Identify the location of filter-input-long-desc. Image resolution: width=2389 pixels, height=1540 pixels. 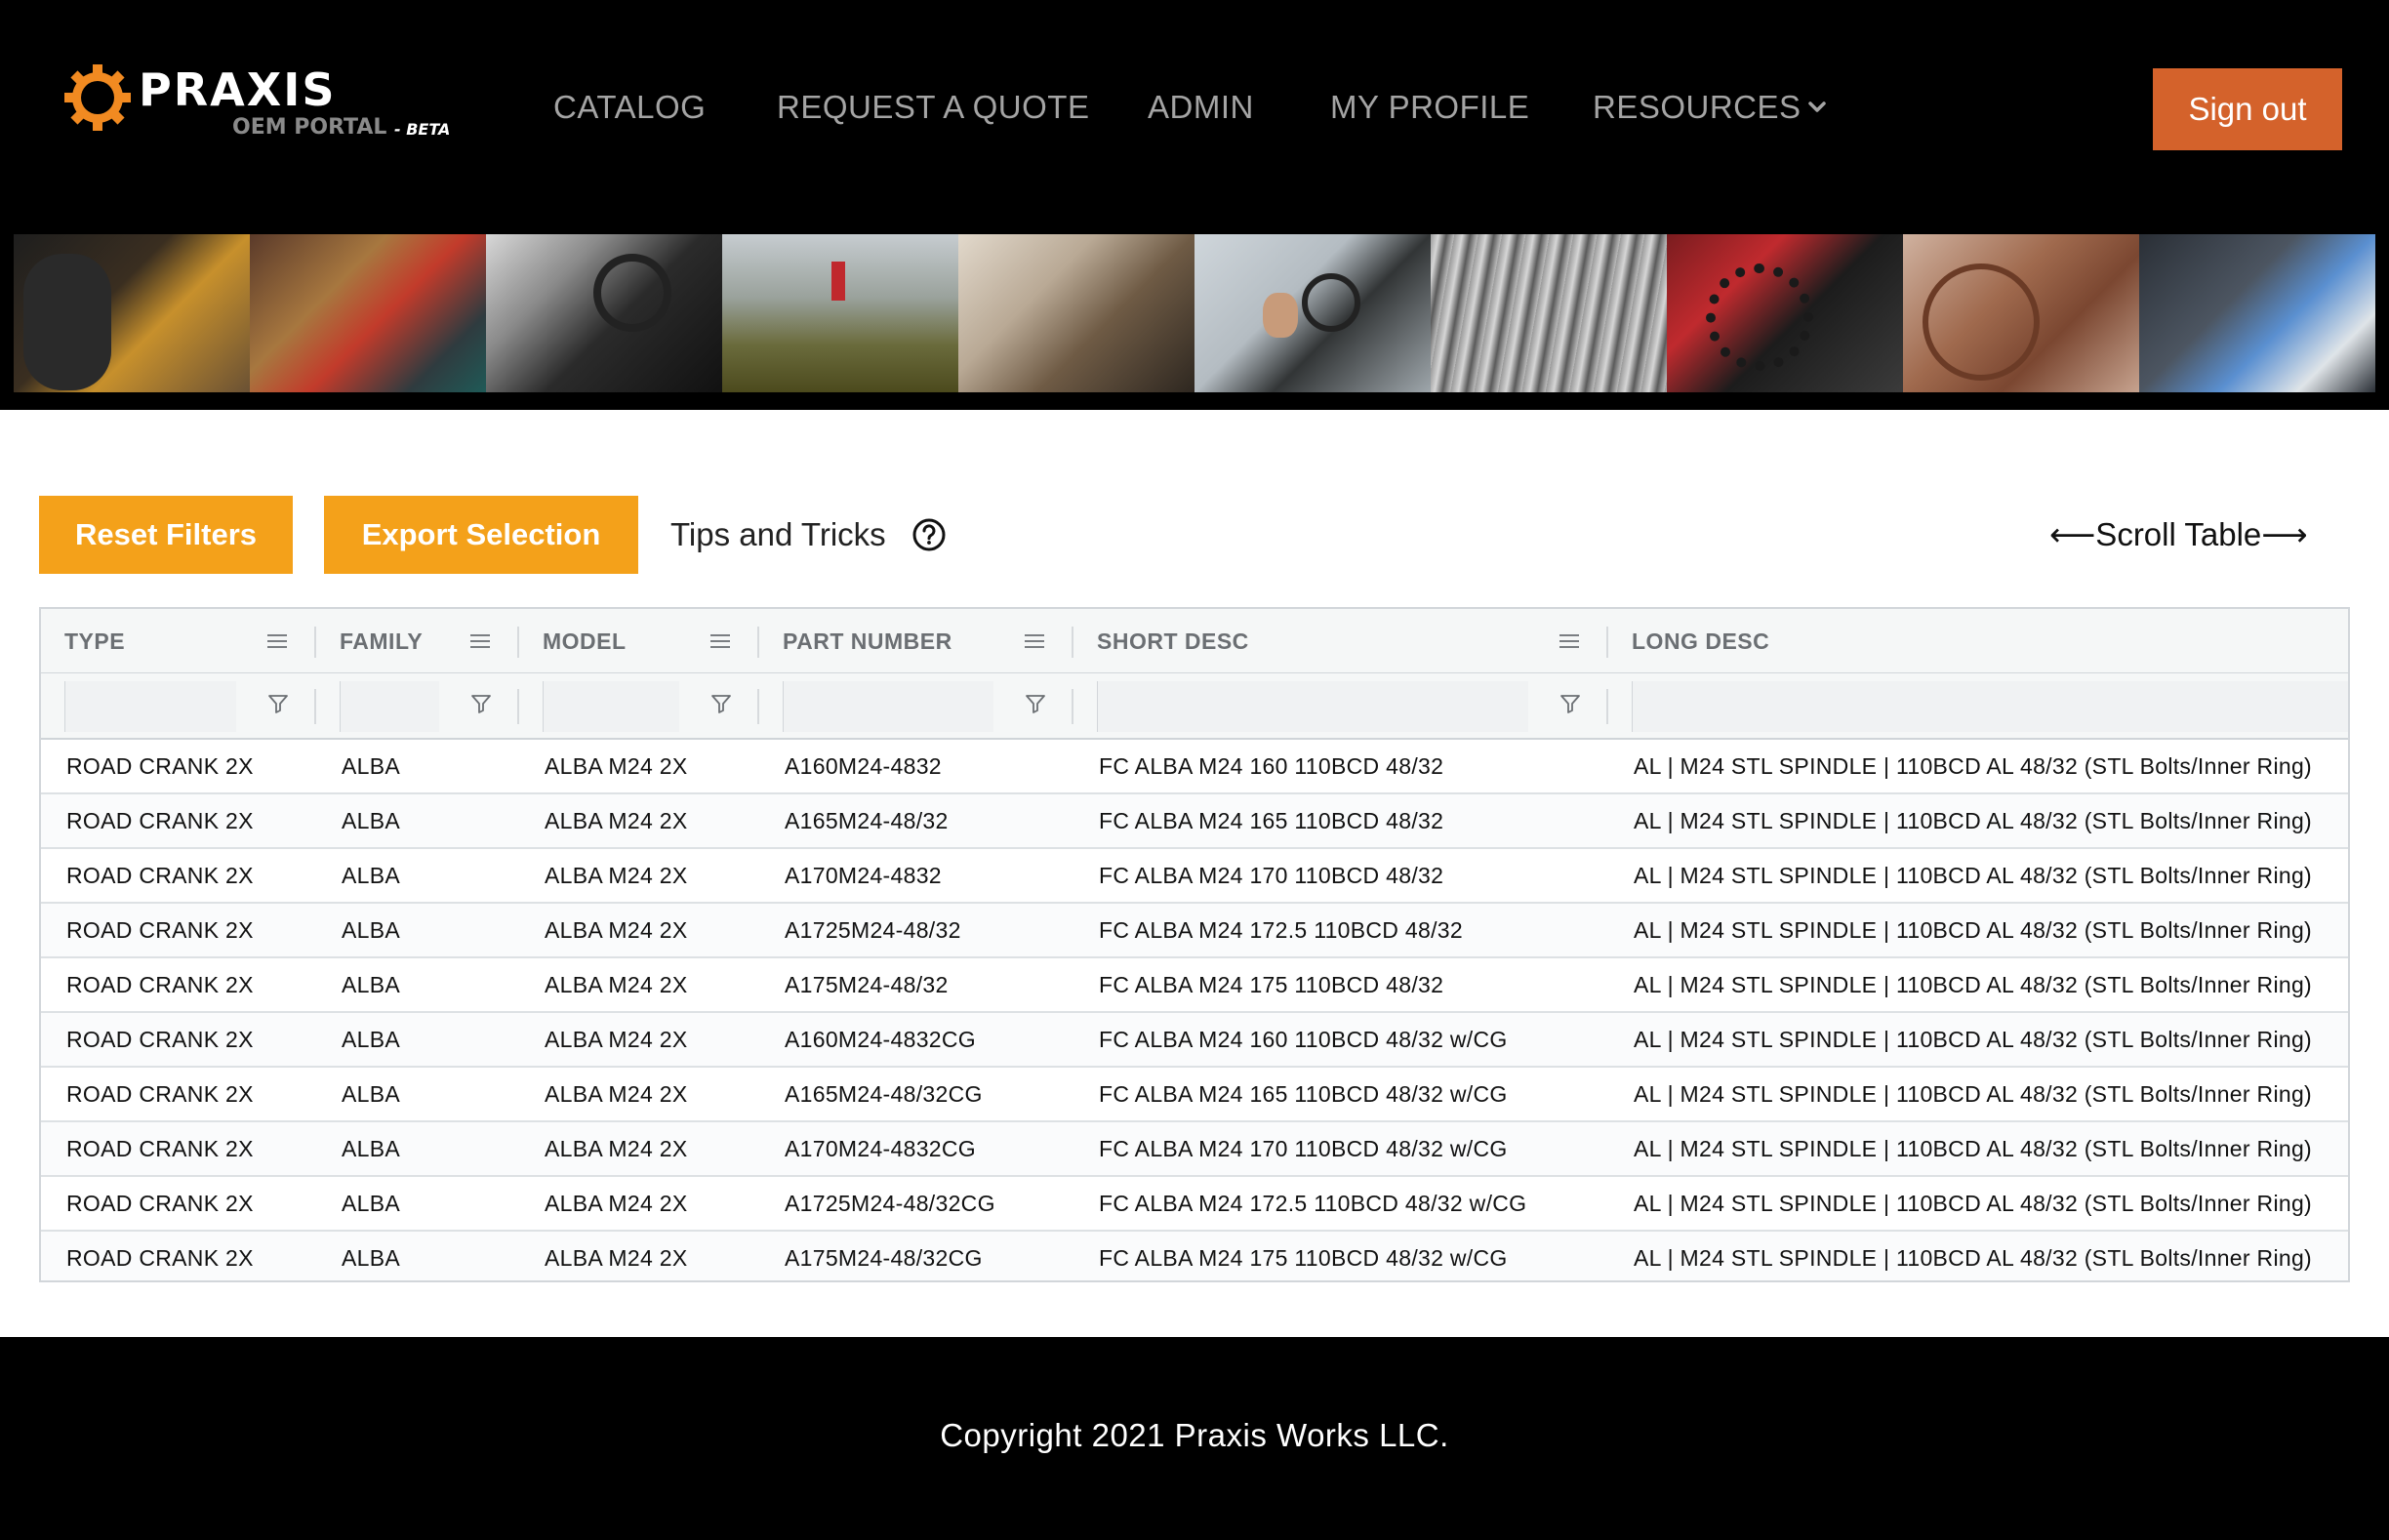
(1990, 706).